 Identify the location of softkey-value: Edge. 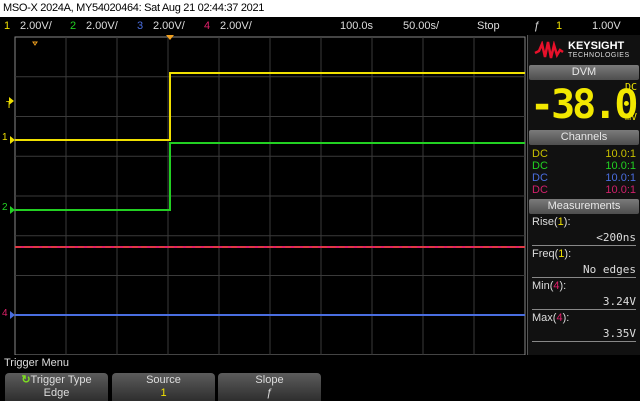
(56, 393).